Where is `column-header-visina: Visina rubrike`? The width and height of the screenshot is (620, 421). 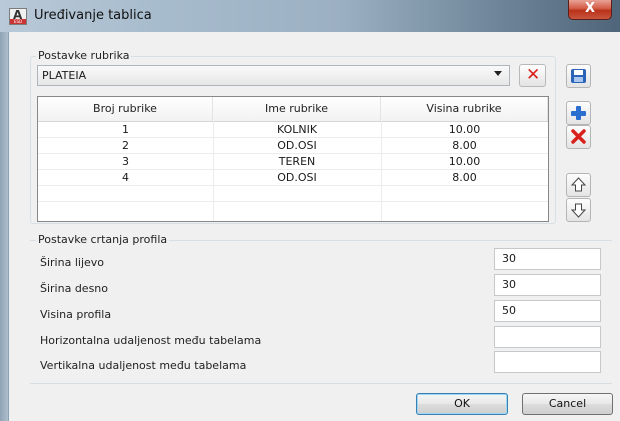 column-header-visina: Visina rubrike is located at coordinates (464, 109).